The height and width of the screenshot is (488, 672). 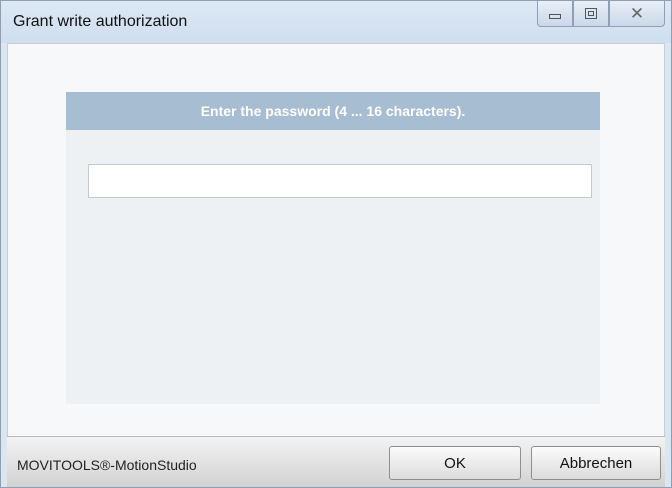 I want to click on cancel-button: Abbrechen, so click(x=596, y=463).